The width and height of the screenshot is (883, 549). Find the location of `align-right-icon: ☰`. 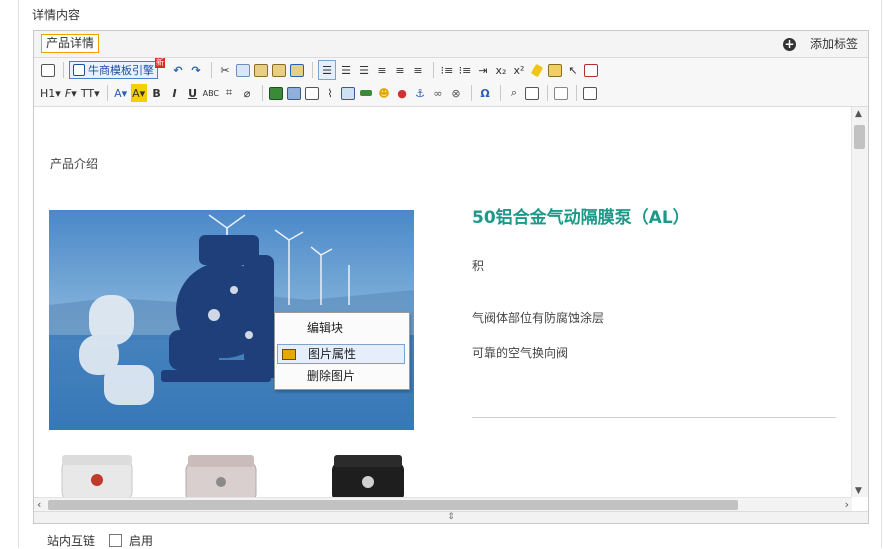

align-right-icon: ☰ is located at coordinates (364, 70).